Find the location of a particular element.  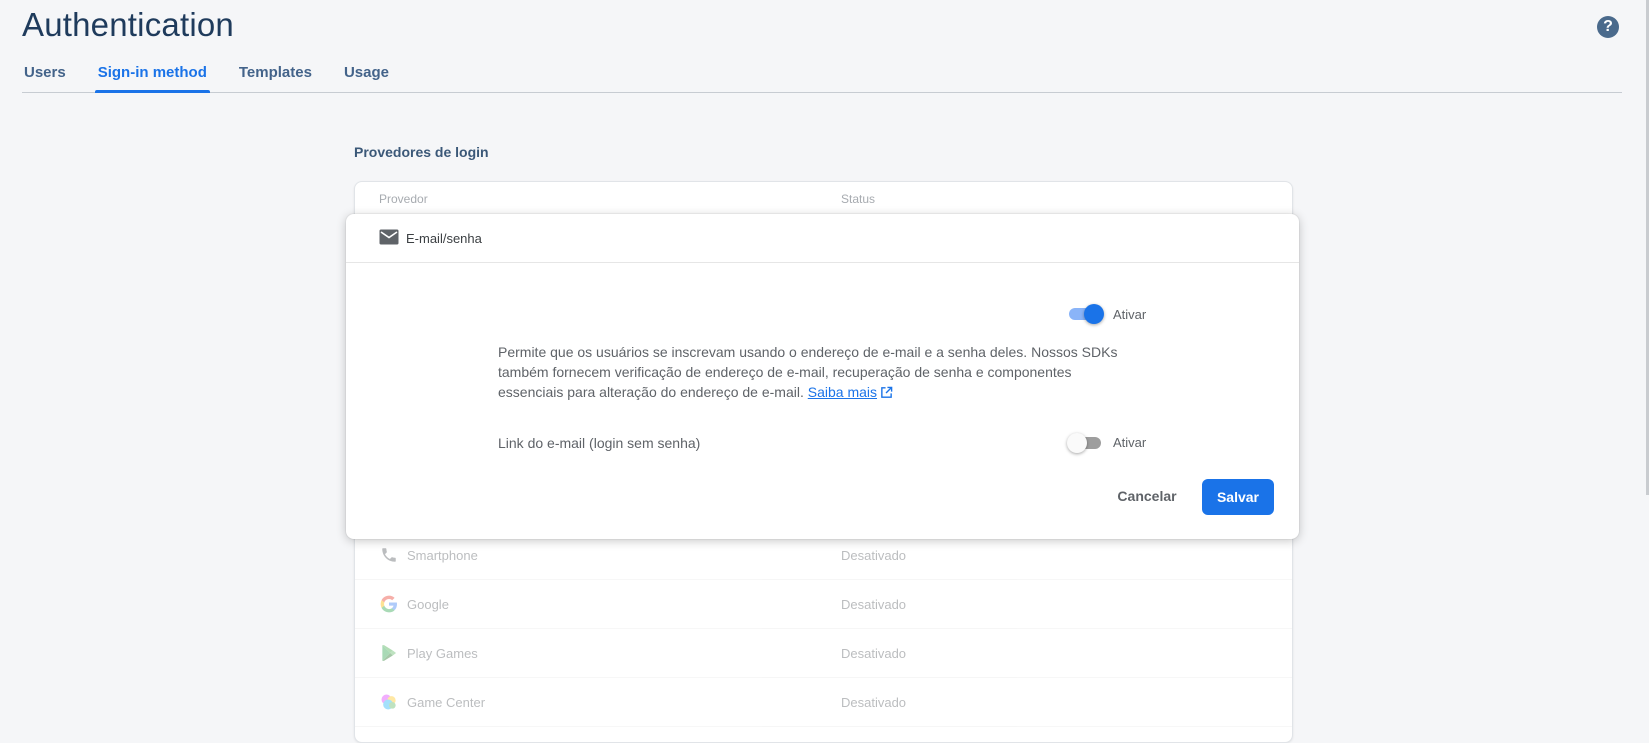

save-button: Salvar is located at coordinates (1238, 497).